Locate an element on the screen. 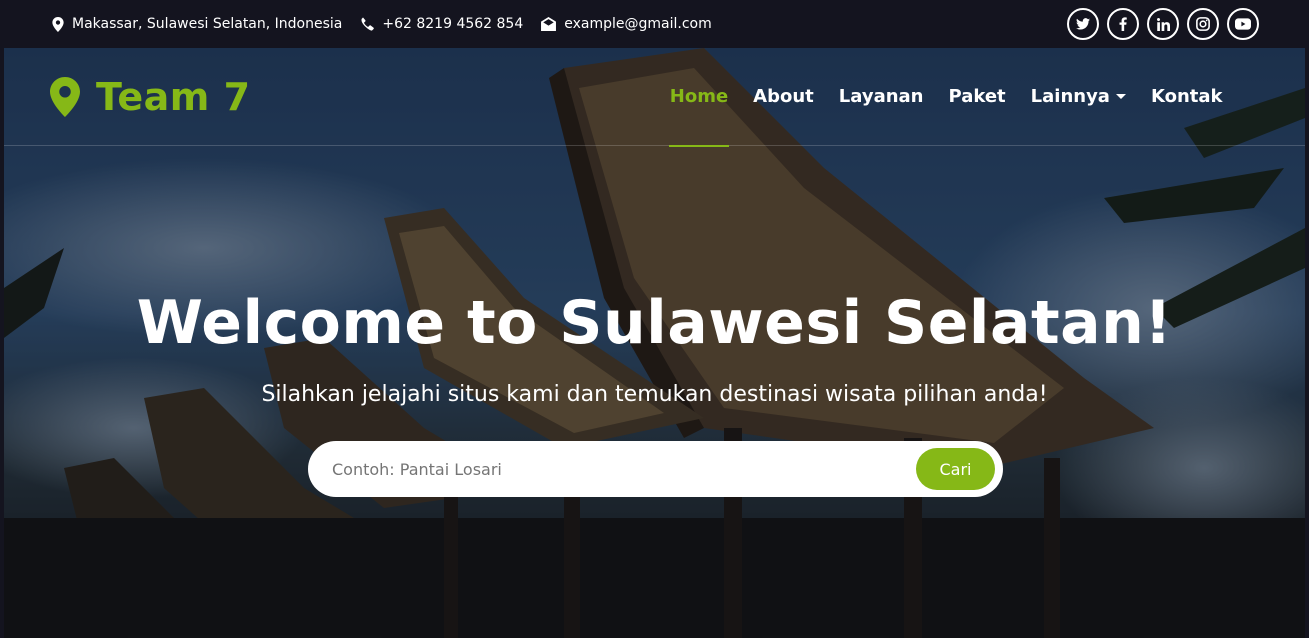  social-links is located at coordinates (1163, 24).